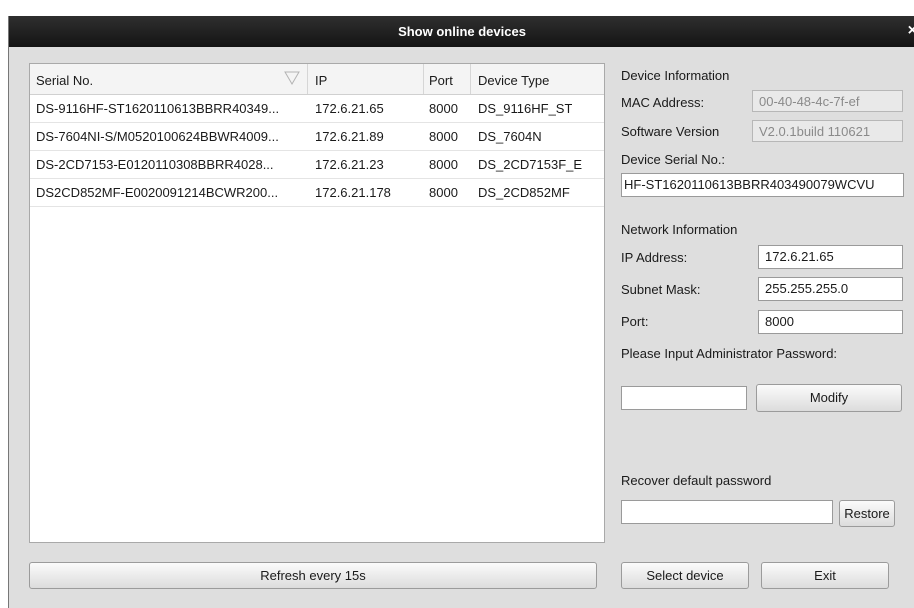 The width and height of the screenshot is (914, 608). Describe the element at coordinates (349, 108) in the screenshot. I see `cell-ip: 172.6.21.65` at that location.